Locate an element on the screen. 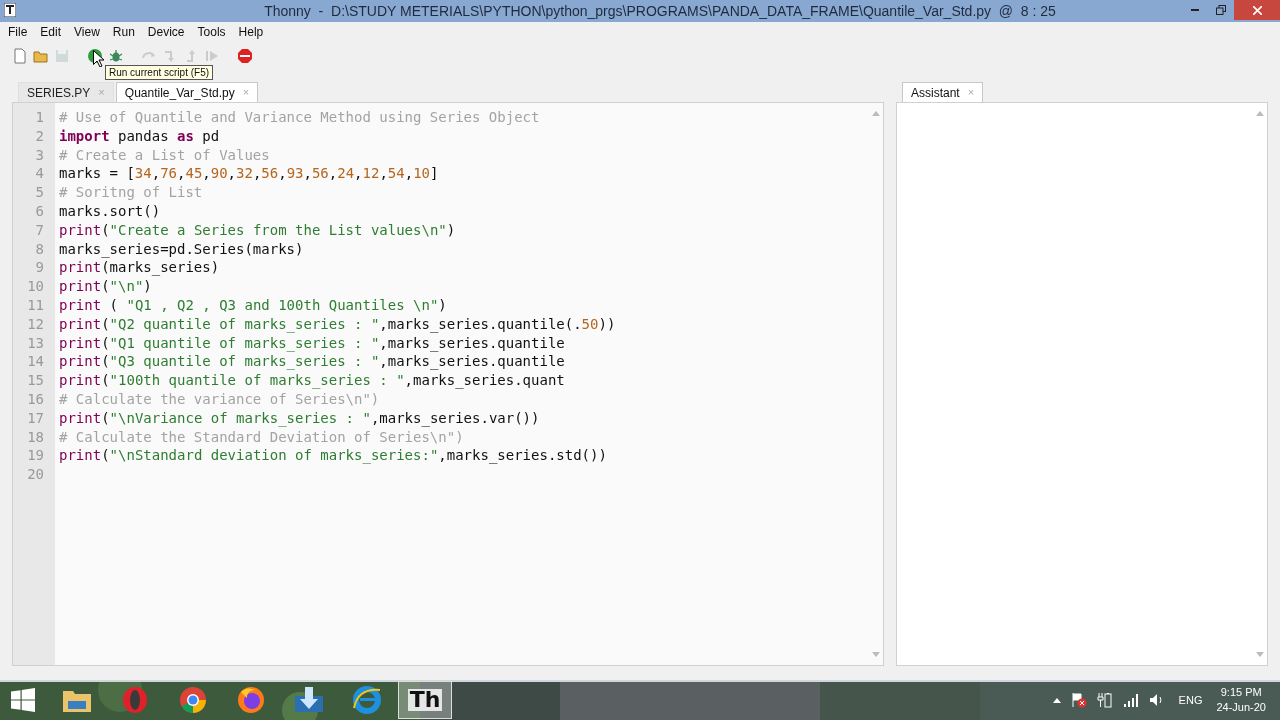 The image size is (1280, 720). line-number: 5 is located at coordinates (39, 192).